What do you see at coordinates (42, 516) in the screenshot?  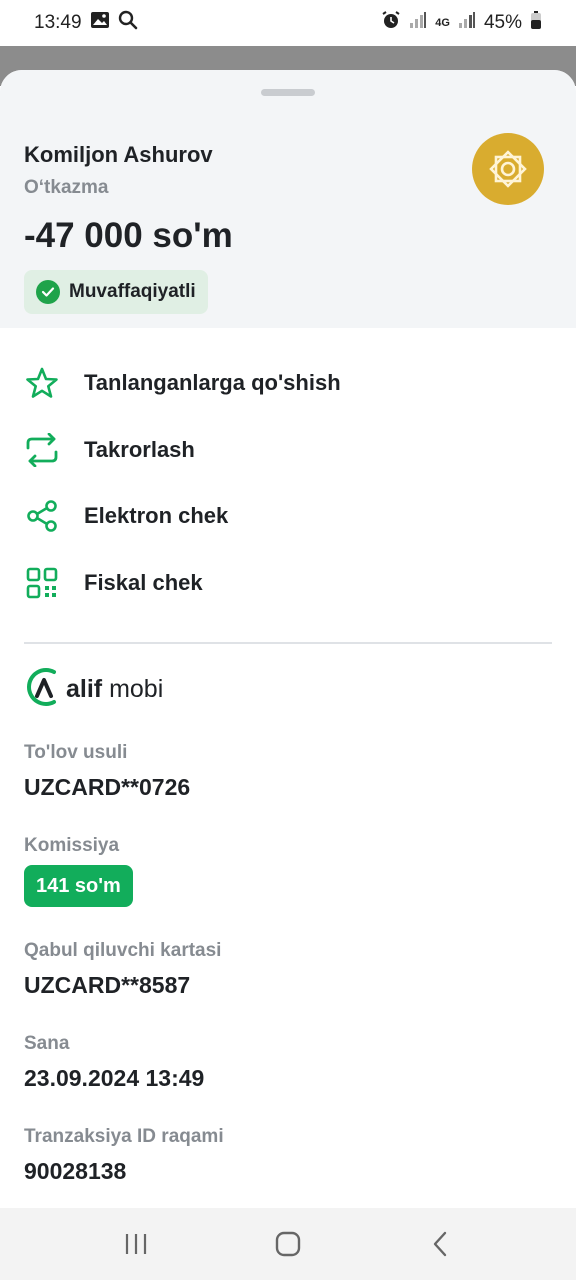 I see `share-icon` at bounding box center [42, 516].